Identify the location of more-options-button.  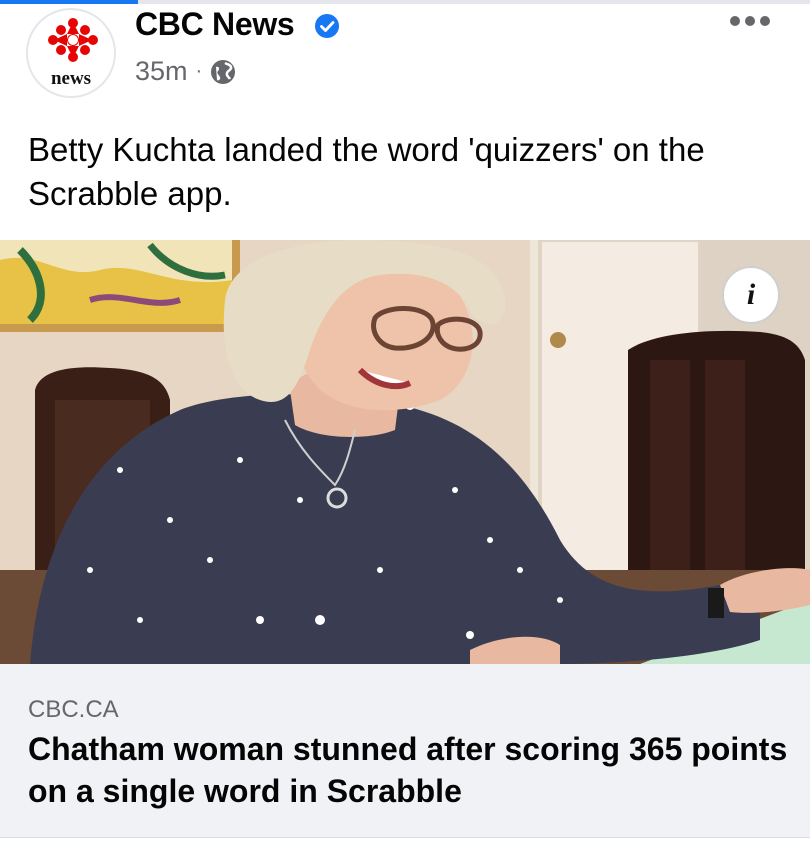
(750, 21).